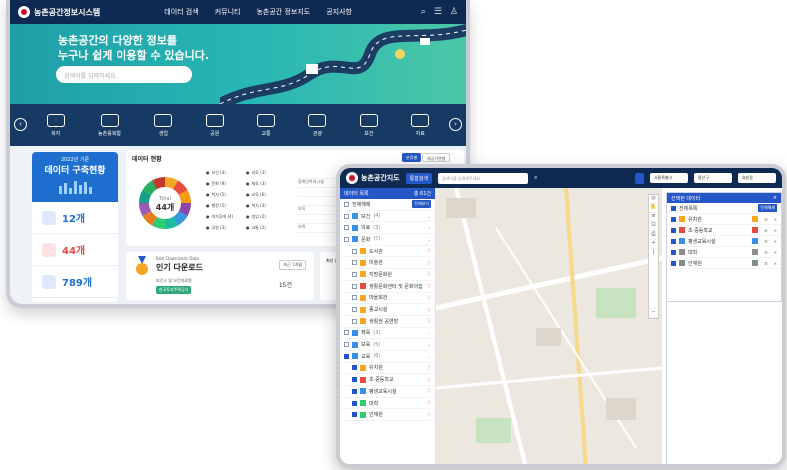 This screenshot has width=787, height=470. I want to click on selected-layer-item: 평생교육시설 ☰ ✕, so click(724, 241).